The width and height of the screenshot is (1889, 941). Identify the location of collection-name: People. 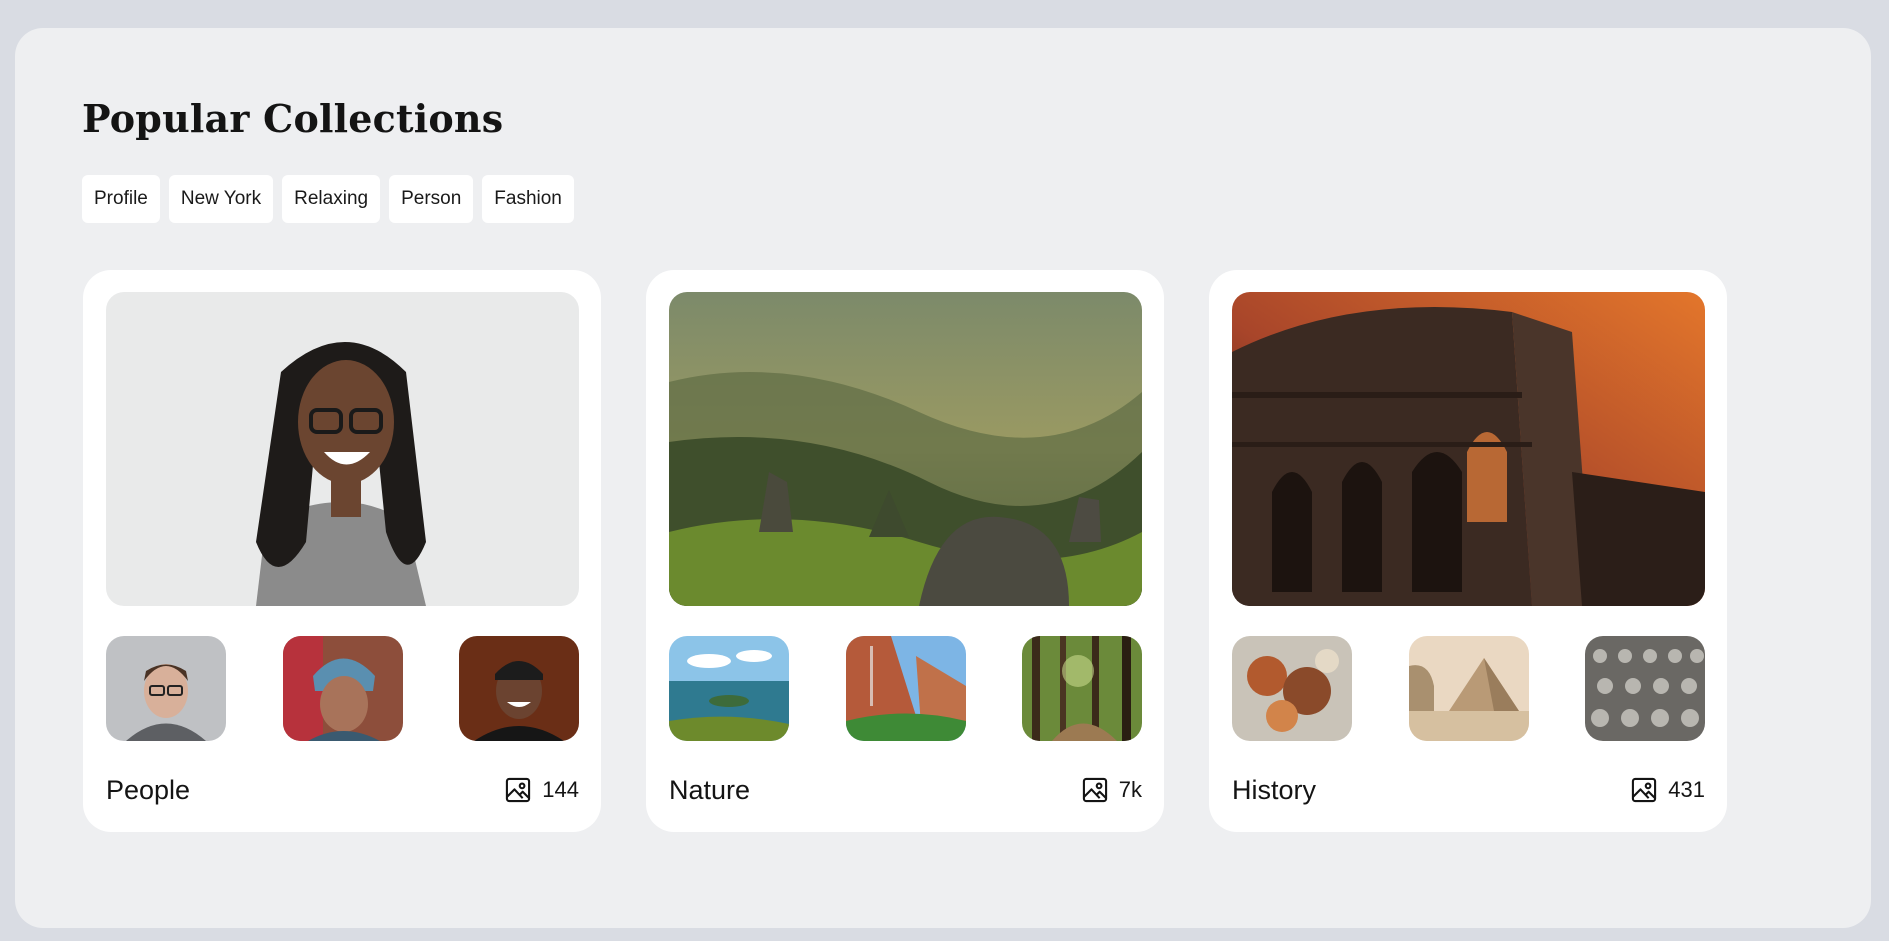
(148, 789).